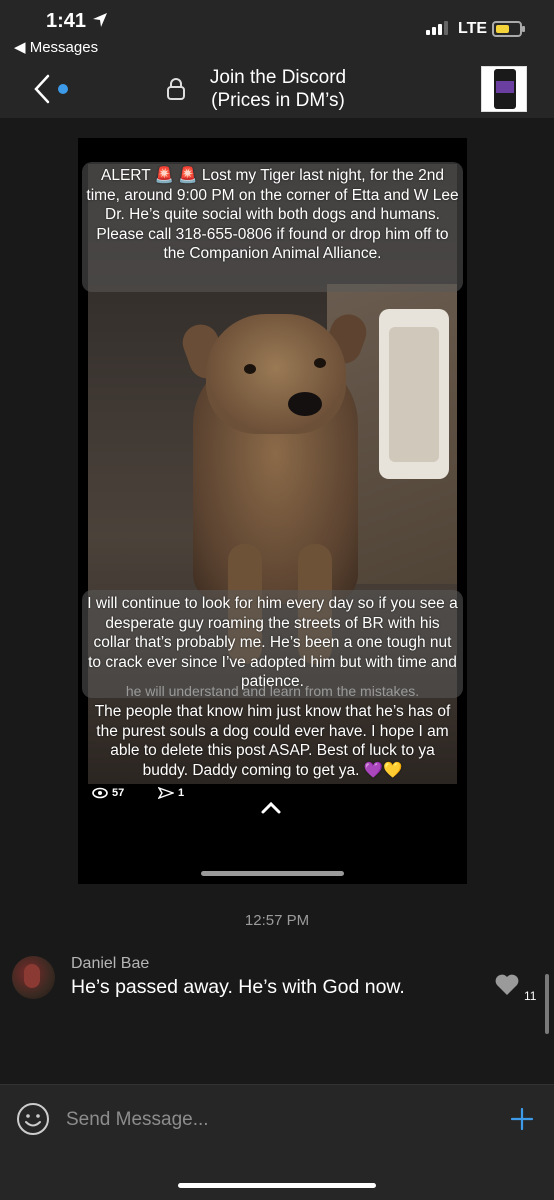 The image size is (554, 1200). Describe the element at coordinates (277, 920) in the screenshot. I see `message-timestamp: 12:57 PM` at that location.